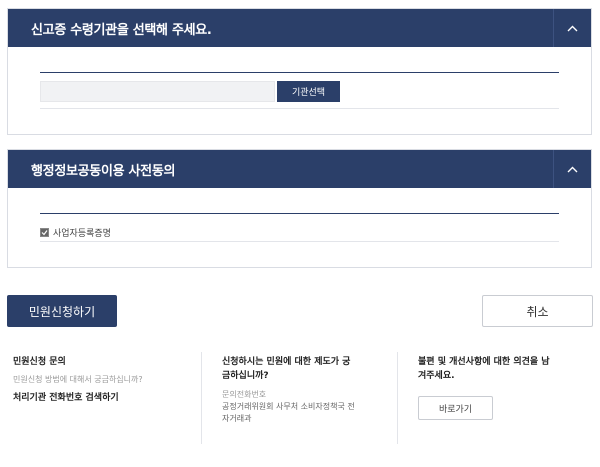 This screenshot has height=467, width=600. What do you see at coordinates (299, 213) in the screenshot?
I see `consent-divider` at bounding box center [299, 213].